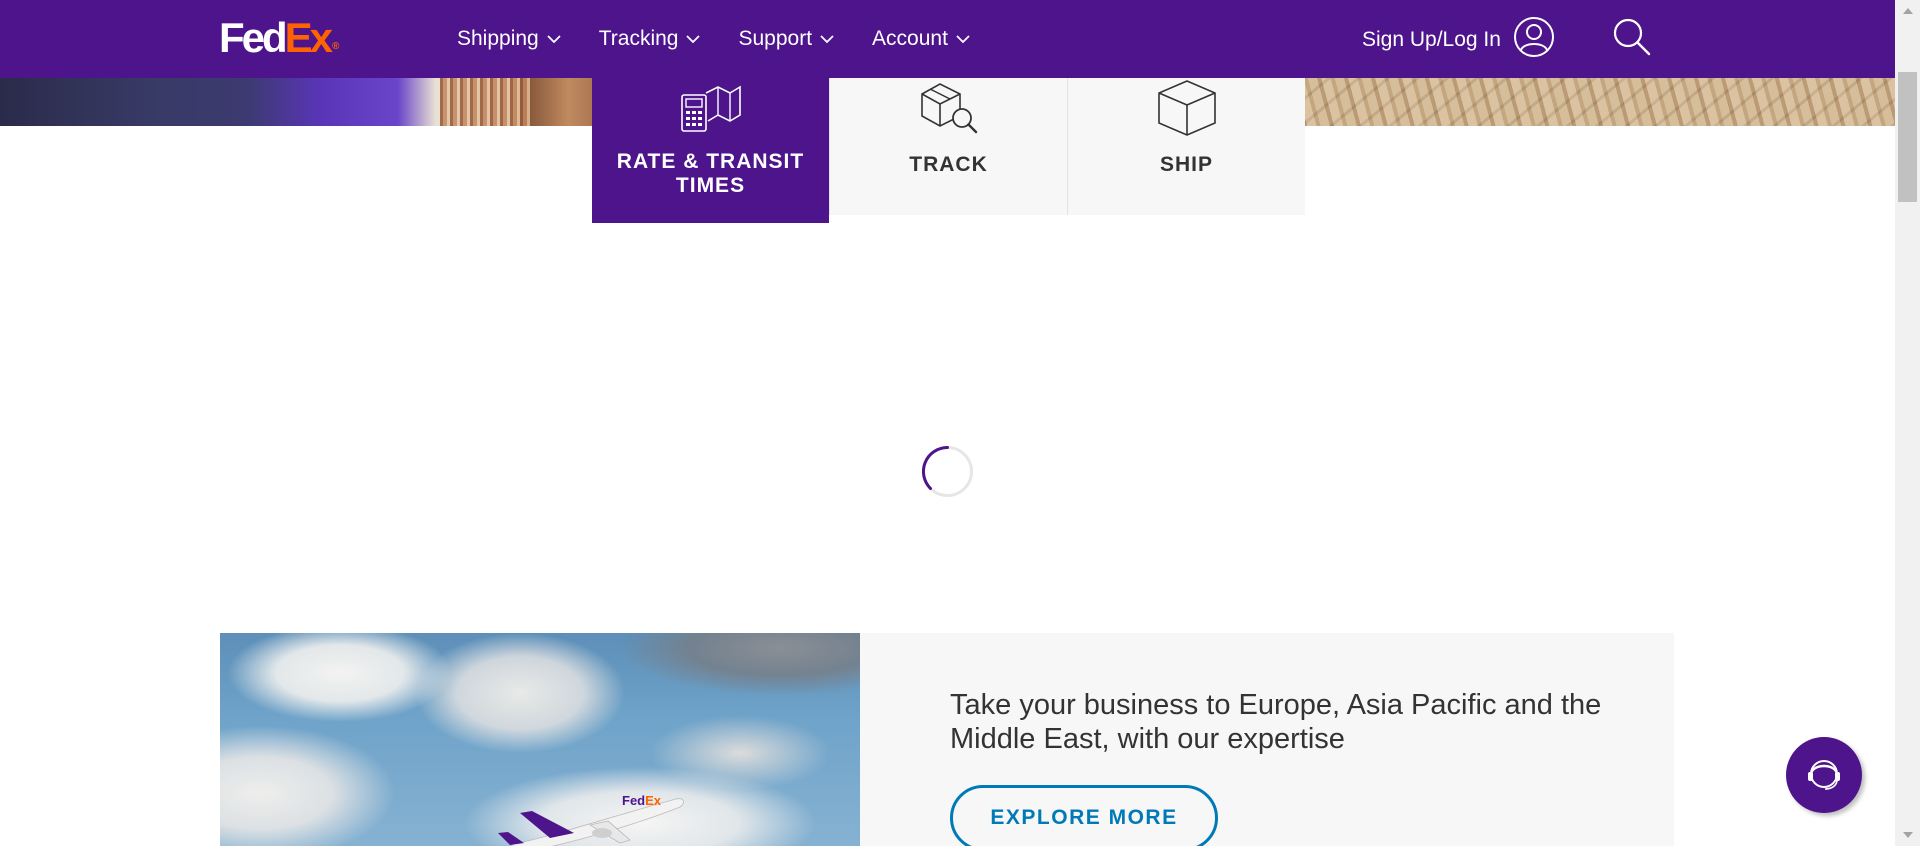 The height and width of the screenshot is (846, 1920). I want to click on page-scrollbar, so click(1907, 423).